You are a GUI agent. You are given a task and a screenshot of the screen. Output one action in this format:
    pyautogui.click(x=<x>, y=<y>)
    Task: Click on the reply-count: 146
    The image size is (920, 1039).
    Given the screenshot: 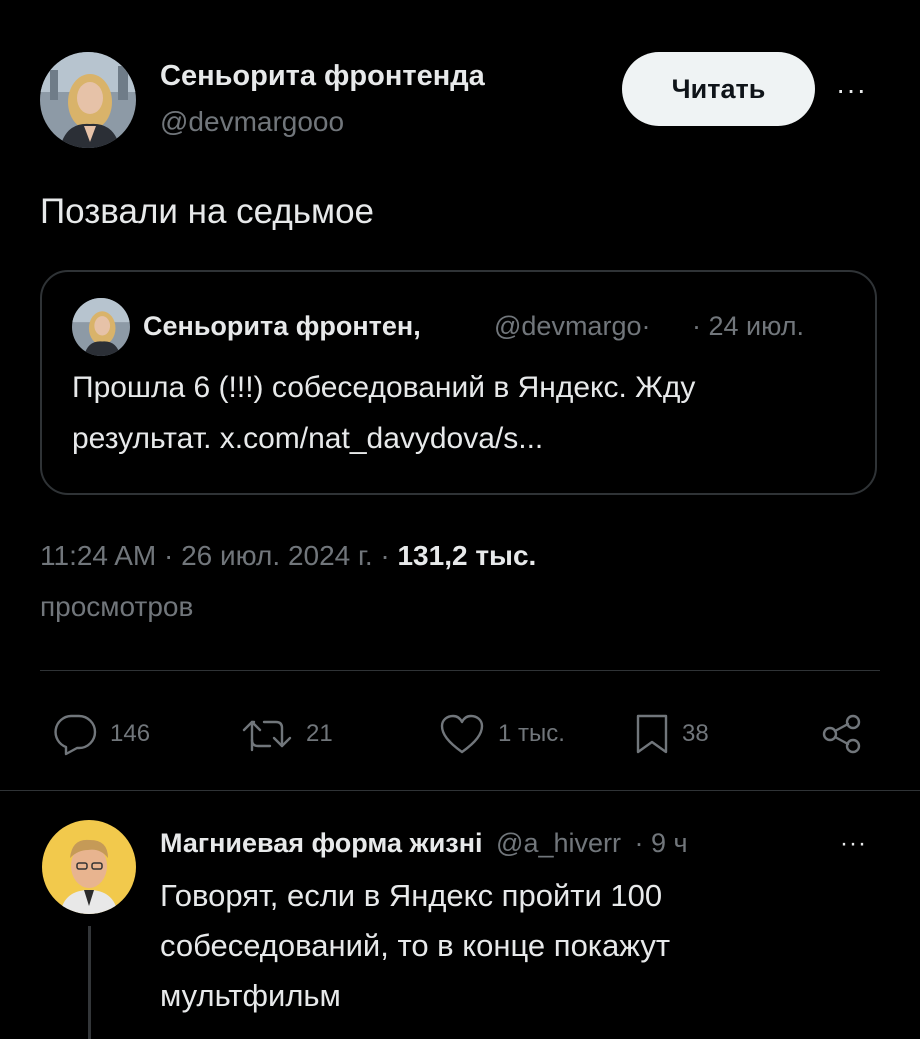 What is the action you would take?
    pyautogui.click(x=130, y=733)
    